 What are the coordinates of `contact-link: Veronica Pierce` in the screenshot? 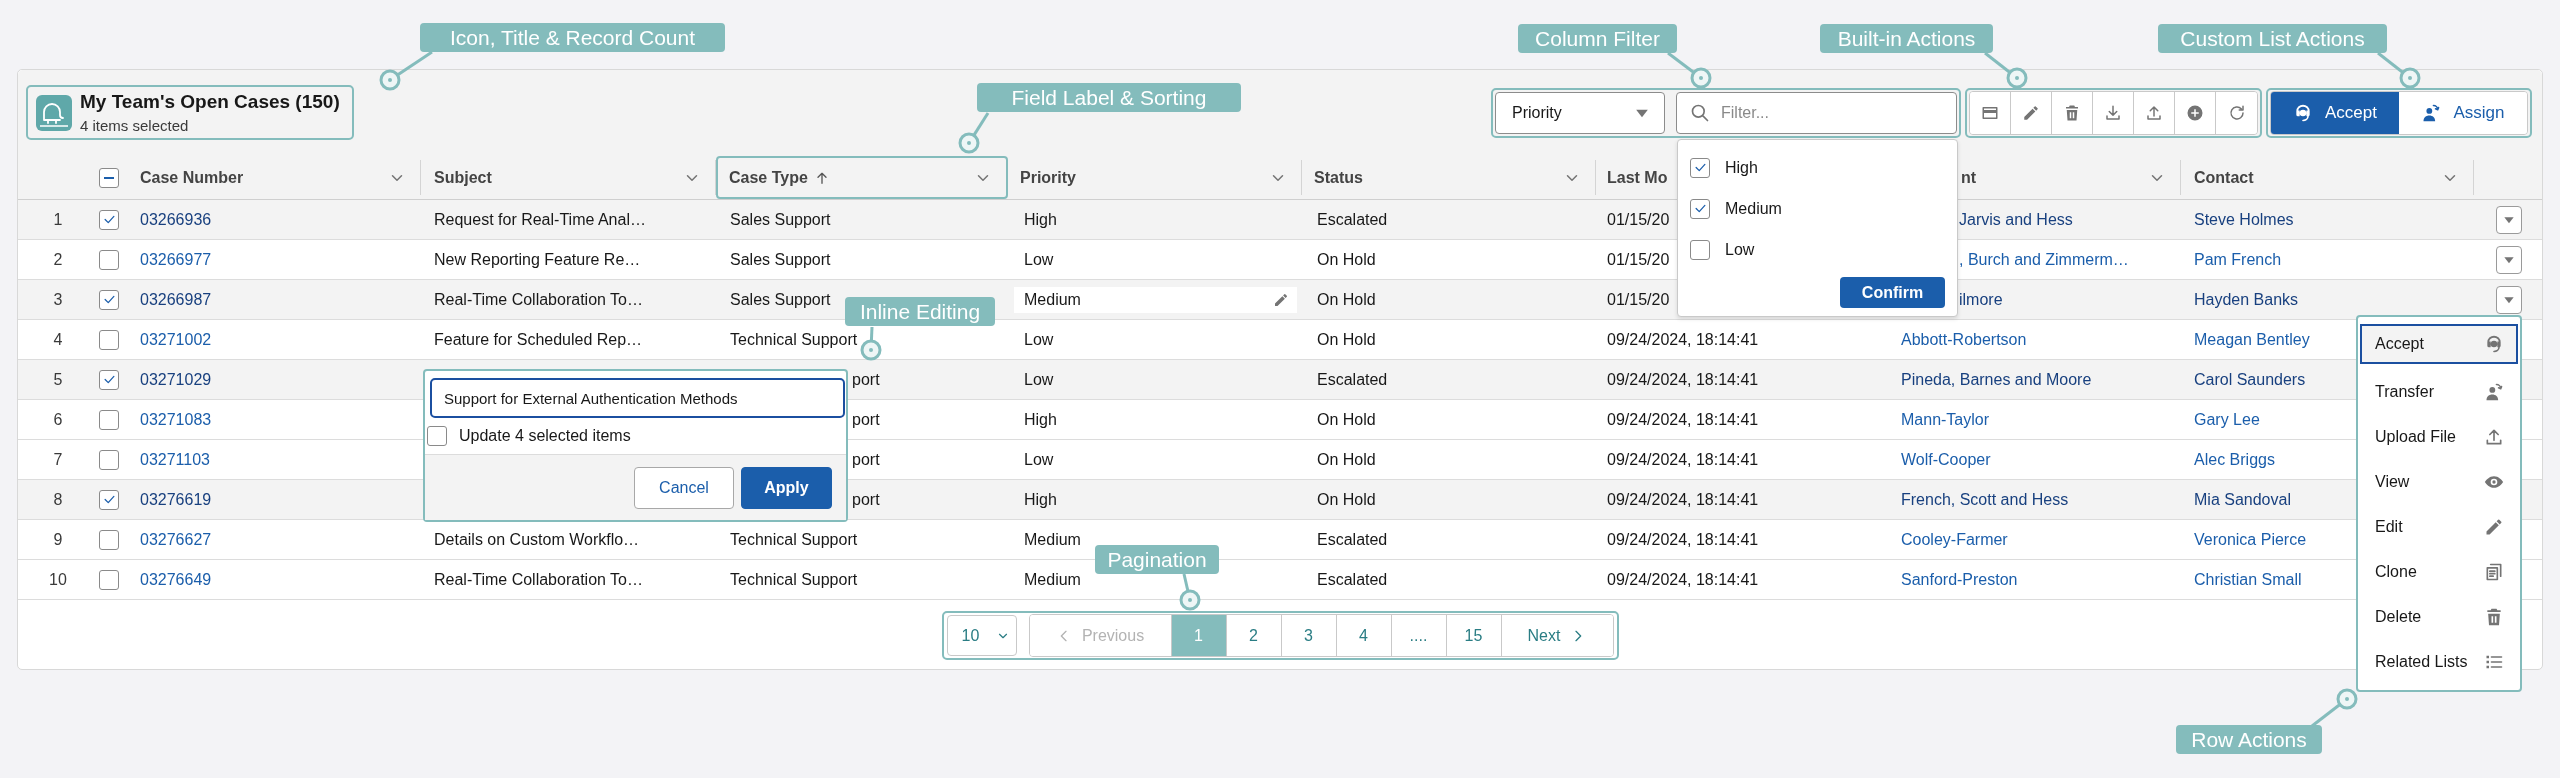 It's located at (2250, 539).